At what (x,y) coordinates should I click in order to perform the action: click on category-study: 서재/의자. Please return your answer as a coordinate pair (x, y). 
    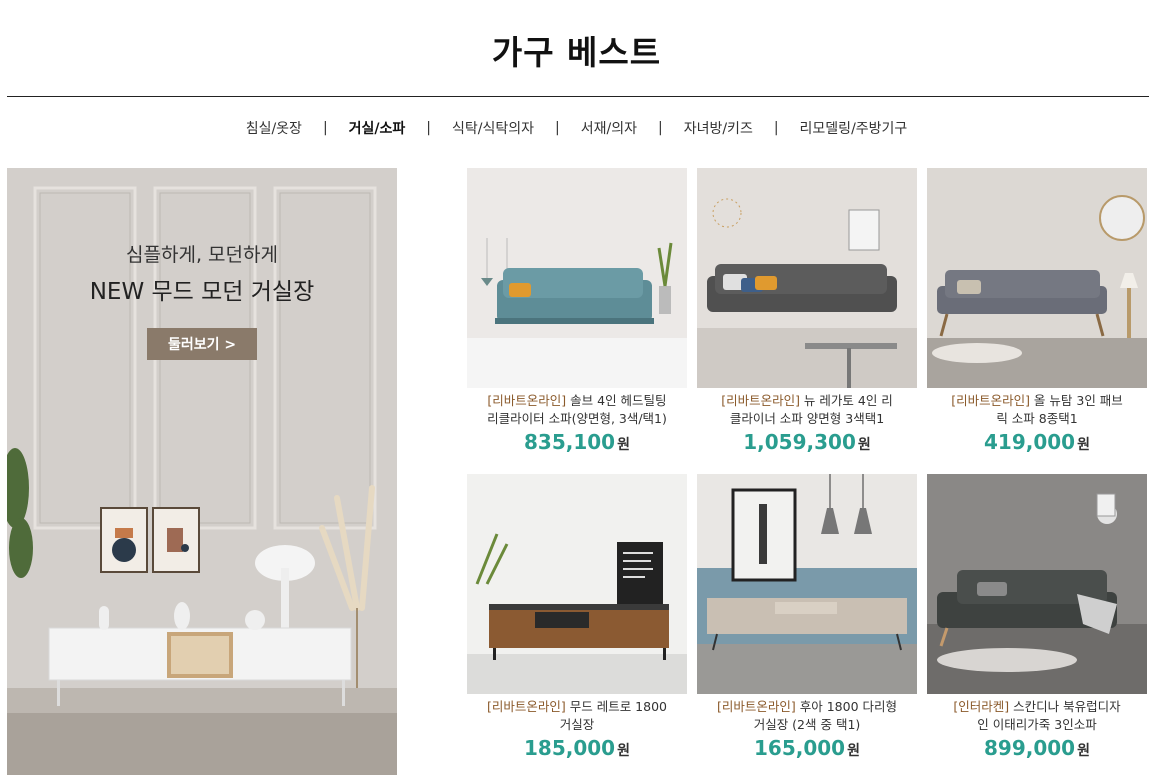
    Looking at the image, I should click on (609, 128).